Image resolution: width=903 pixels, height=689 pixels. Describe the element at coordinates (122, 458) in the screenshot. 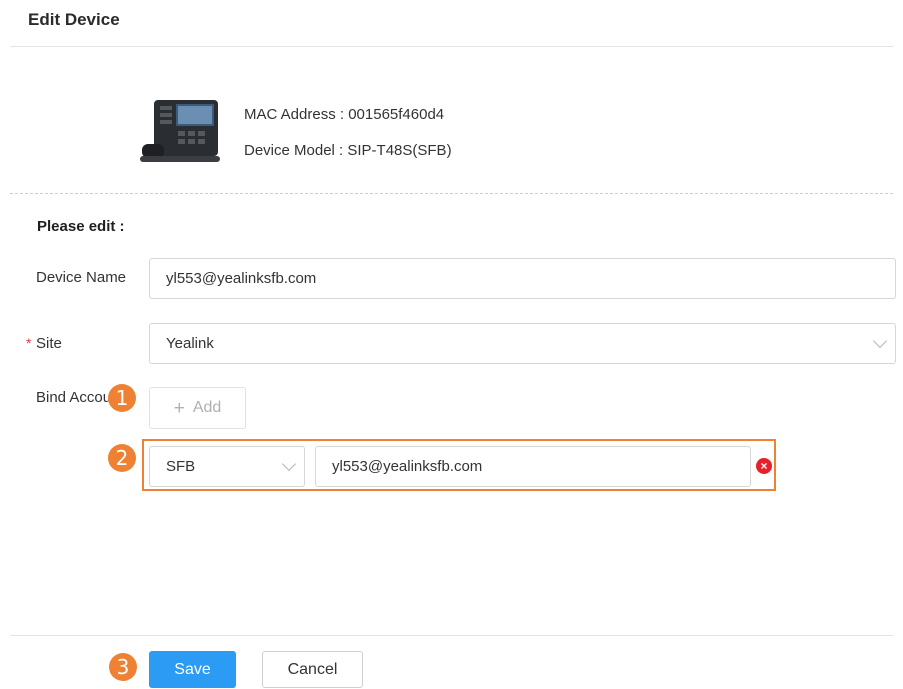

I see `step-marker-2: 2` at that location.